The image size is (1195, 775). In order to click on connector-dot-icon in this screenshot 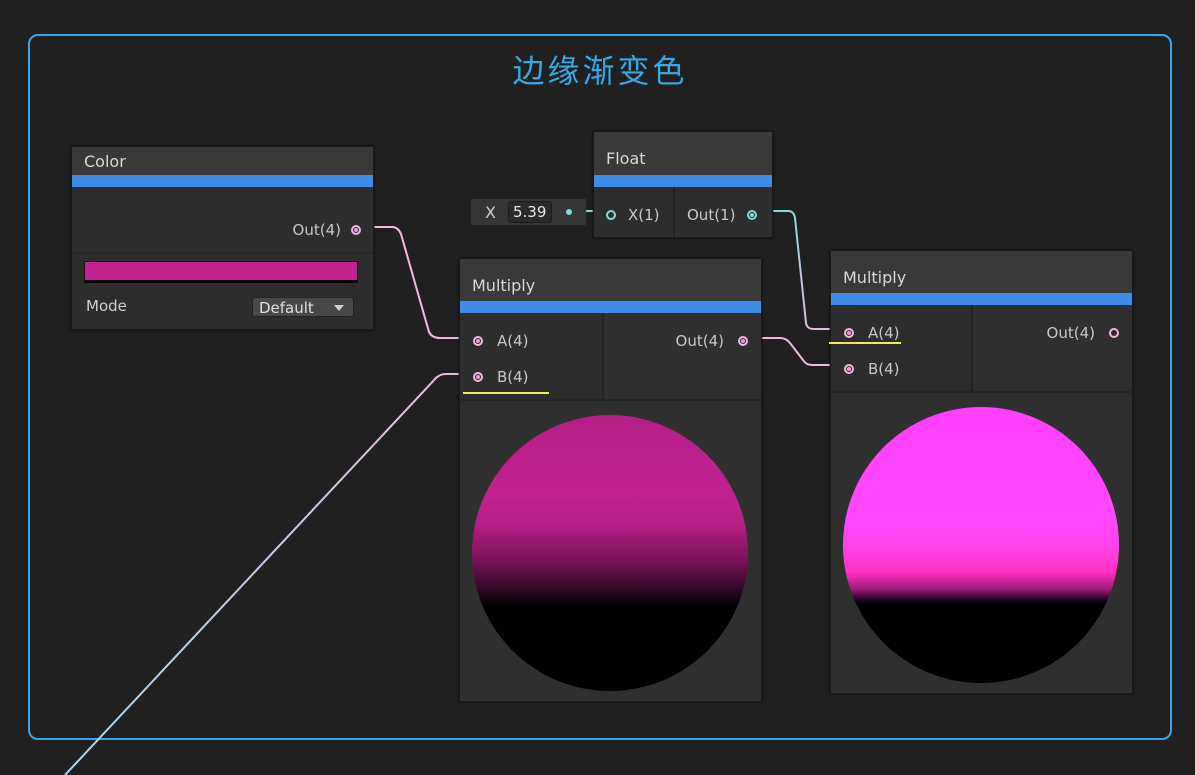, I will do `click(568, 212)`.